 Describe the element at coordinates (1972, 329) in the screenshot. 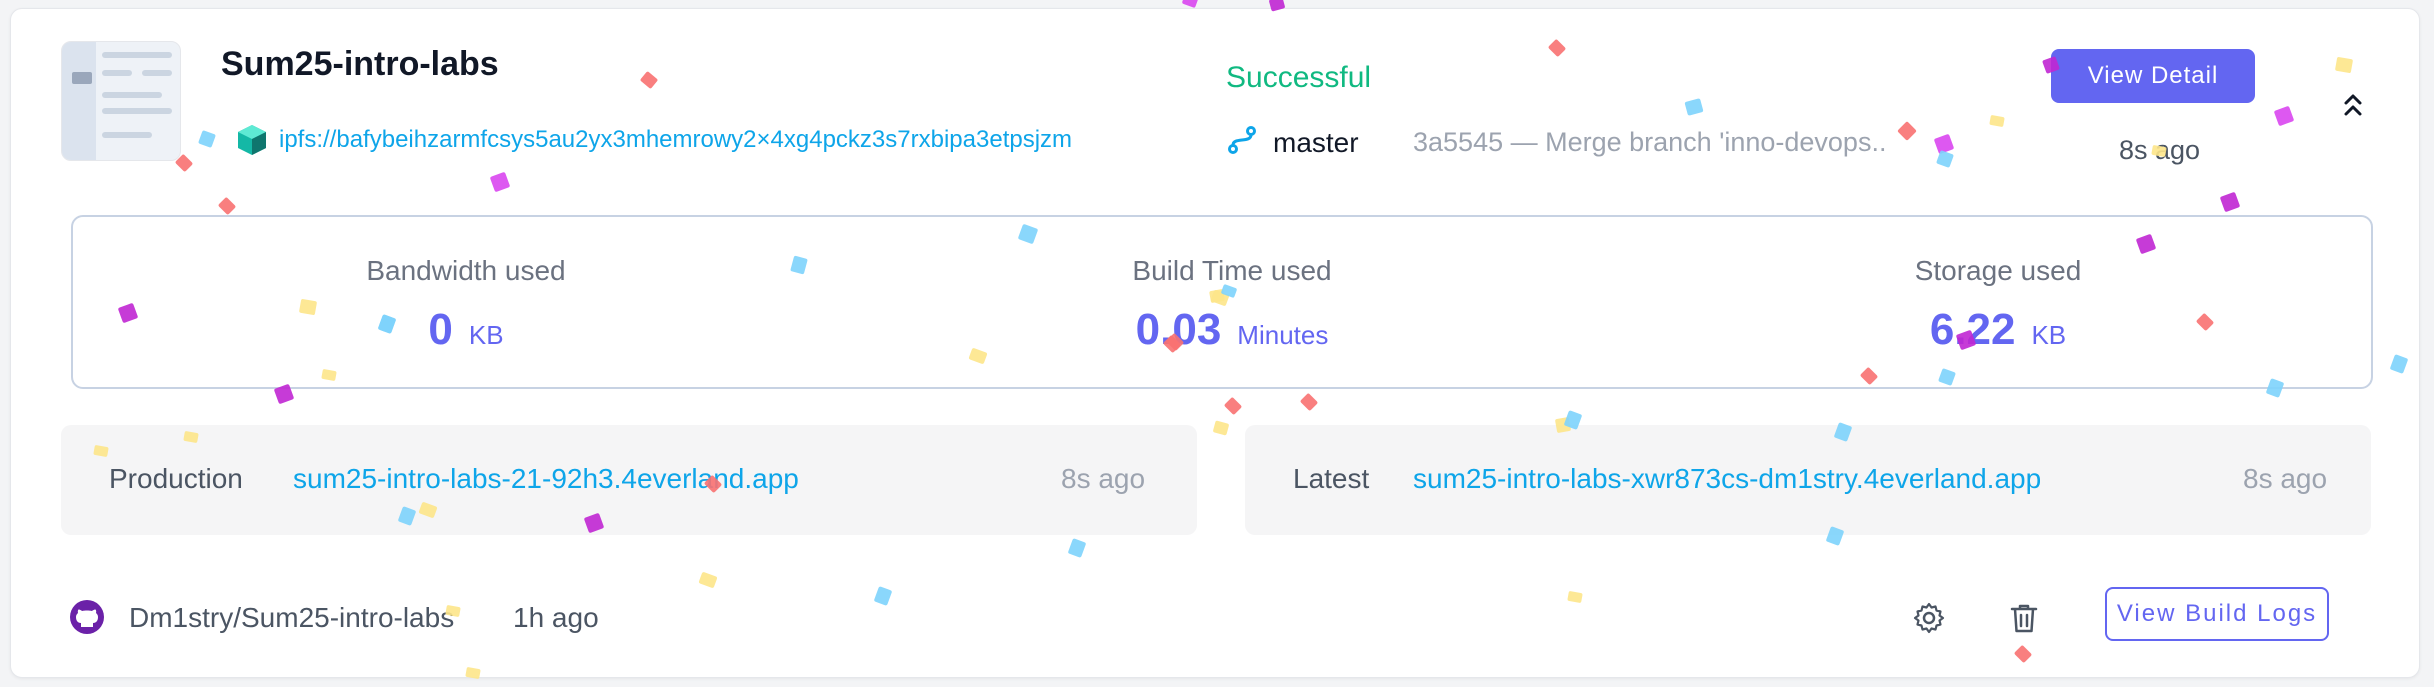

I see `storage-value: 6.22` at that location.